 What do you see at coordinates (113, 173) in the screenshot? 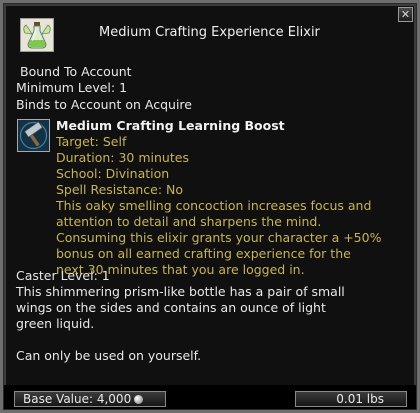
I see `effect-school: School: Divination` at bounding box center [113, 173].